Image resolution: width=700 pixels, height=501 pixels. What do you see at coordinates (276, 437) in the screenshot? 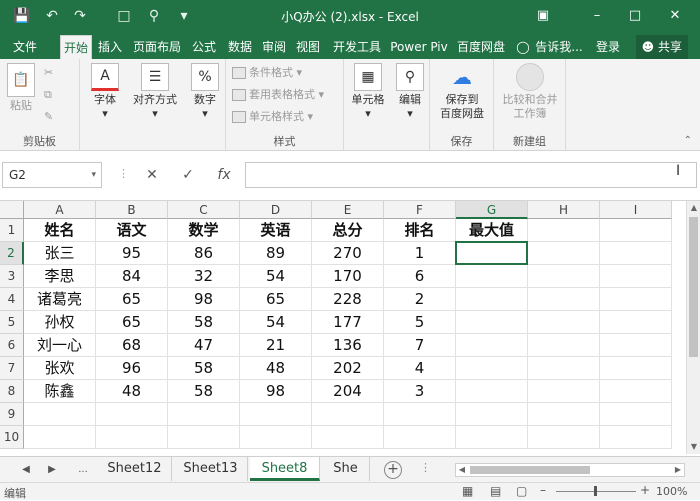
I see `cell-d10` at bounding box center [276, 437].